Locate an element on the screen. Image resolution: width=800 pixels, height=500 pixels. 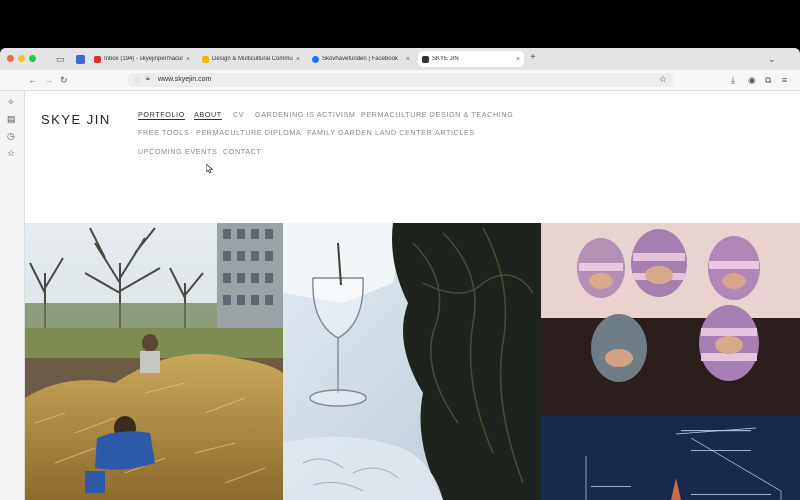
nav-gardening-is-activism: GARDENING IS ACTIVISM is located at coordinates (305, 114).